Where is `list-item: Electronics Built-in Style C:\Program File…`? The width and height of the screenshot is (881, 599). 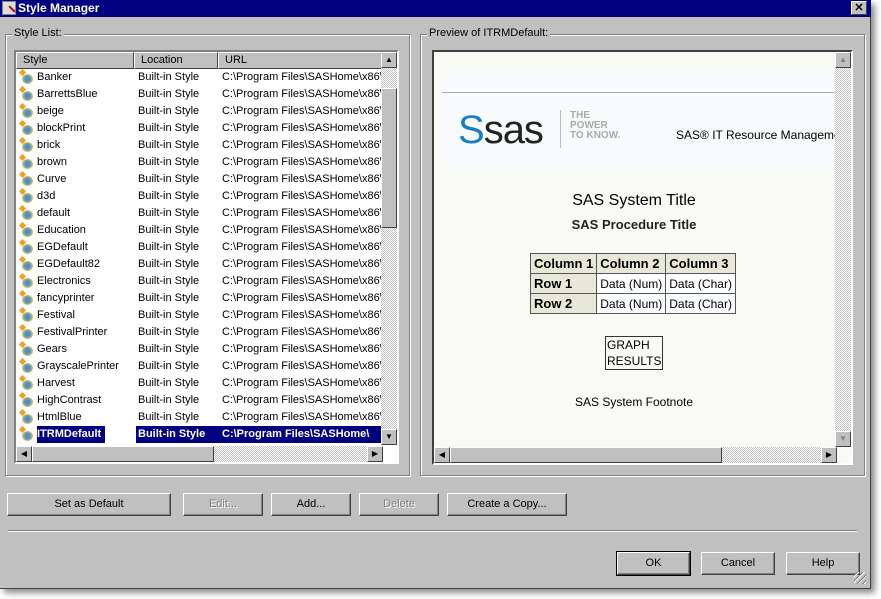 list-item: Electronics Built-in Style C:\Program File… is located at coordinates (199, 281).